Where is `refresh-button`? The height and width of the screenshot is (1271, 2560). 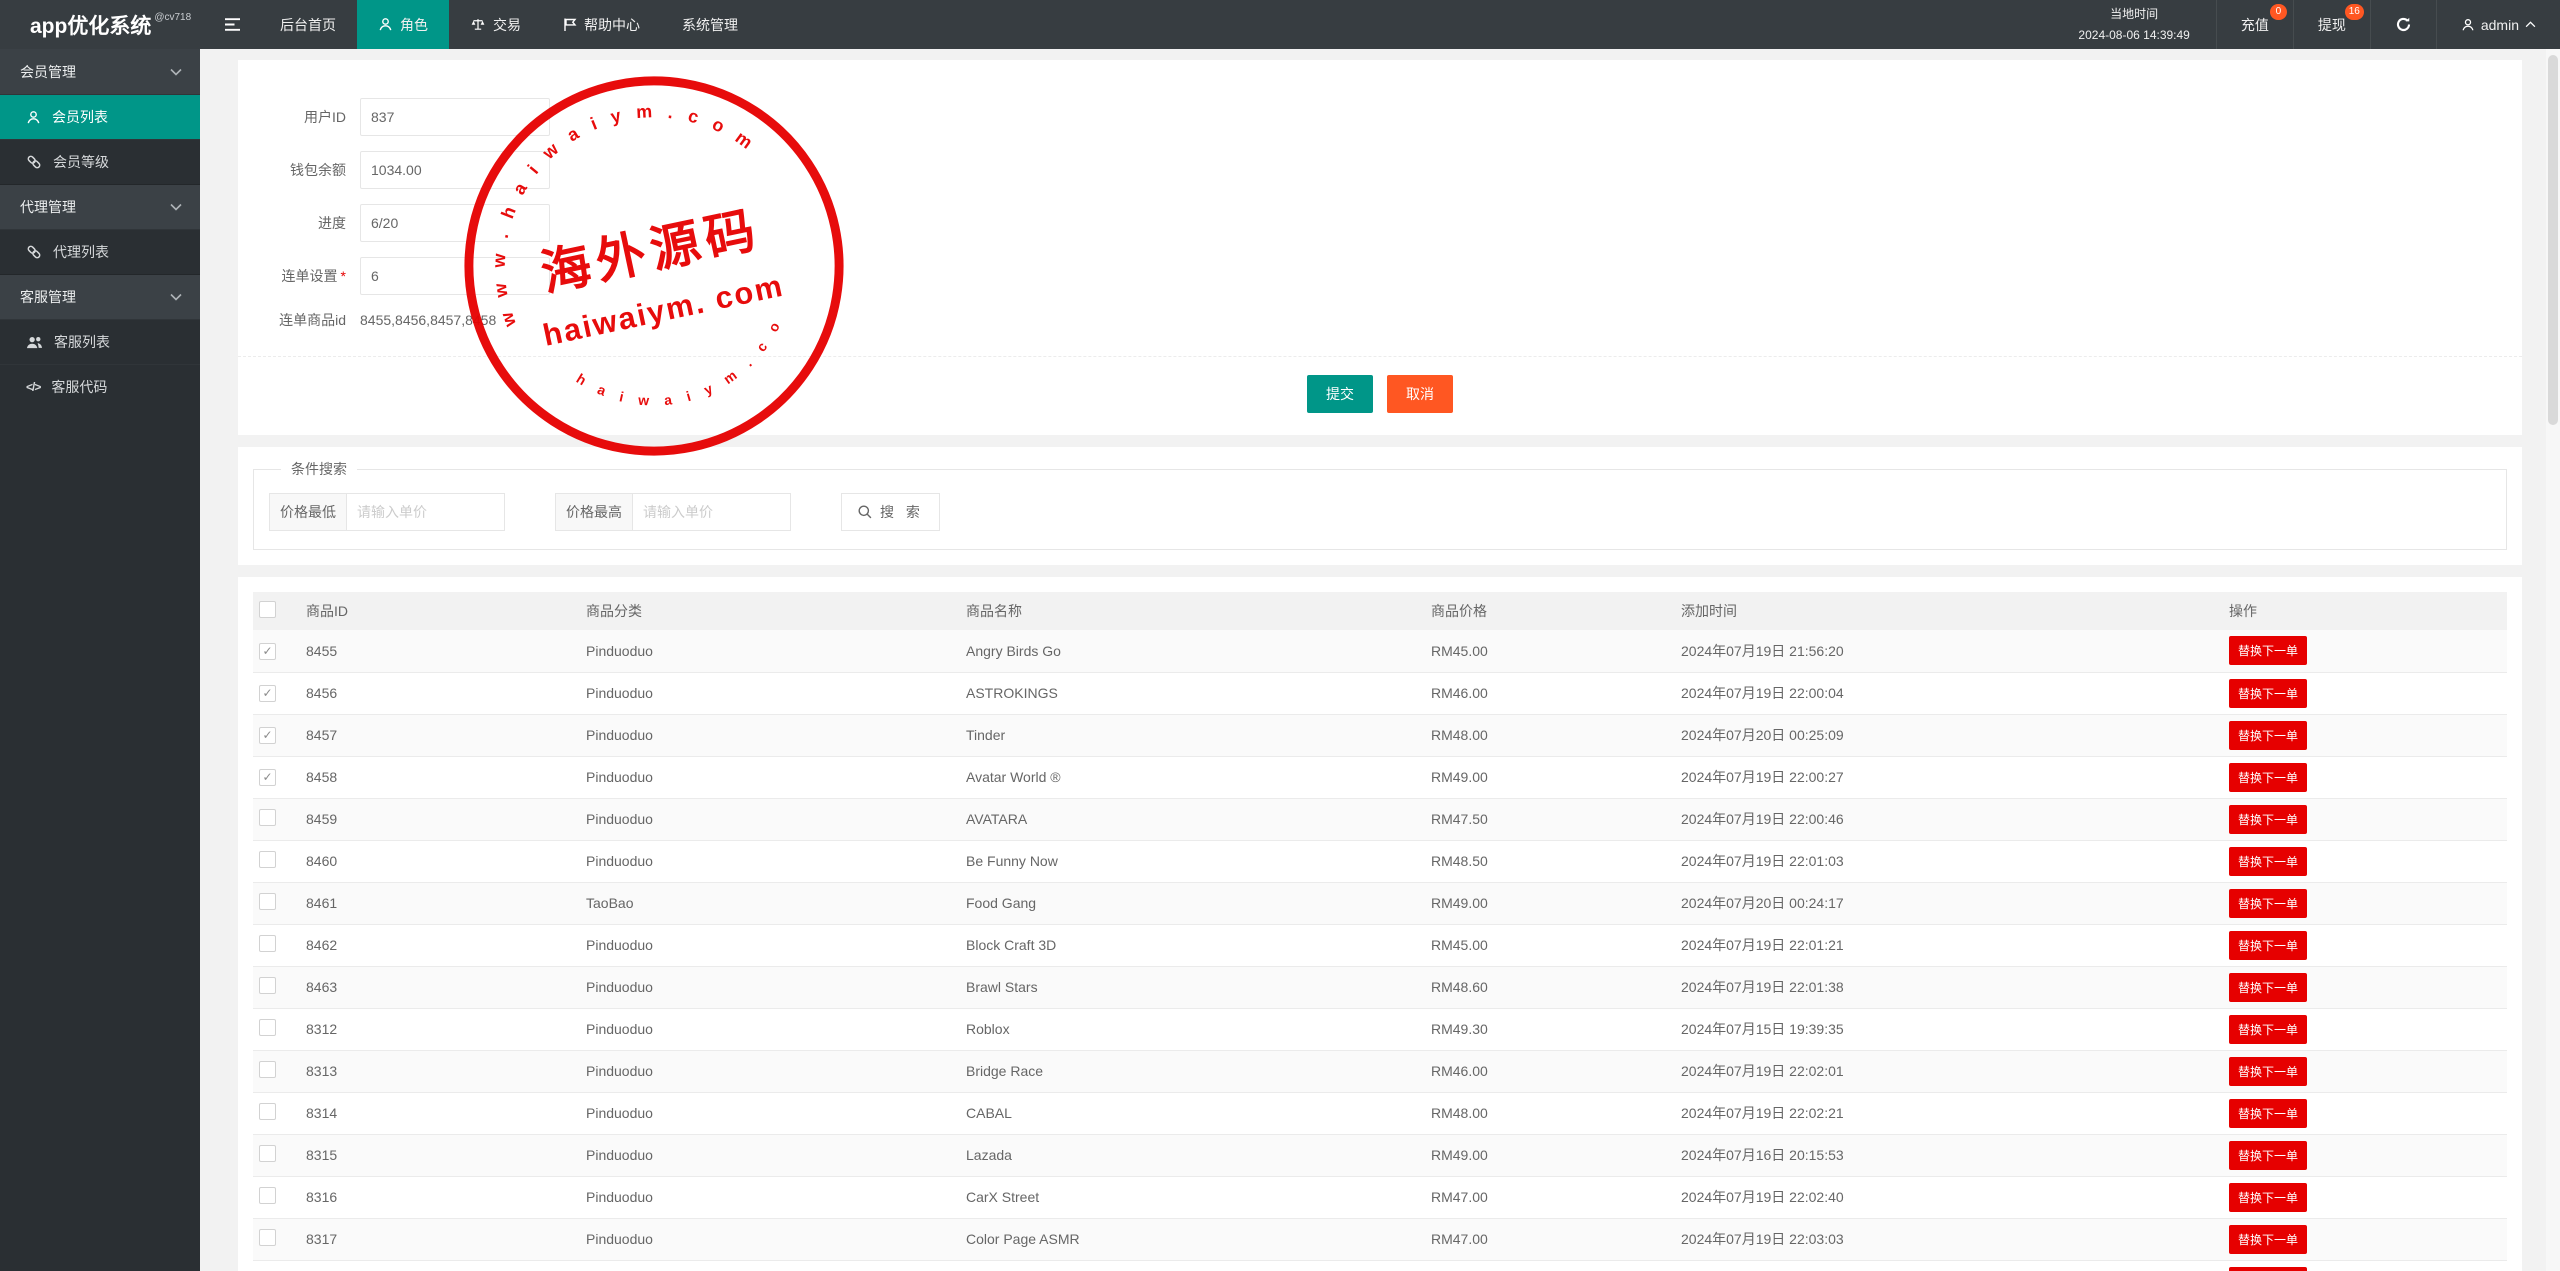
refresh-button is located at coordinates (2402, 24).